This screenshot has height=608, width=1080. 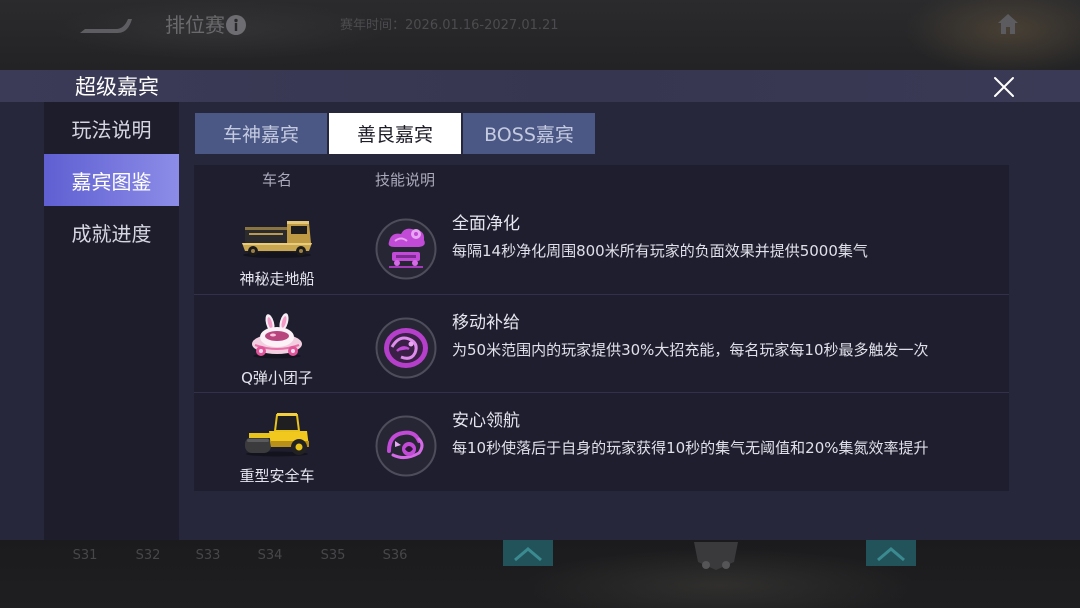 I want to click on season-time: 赛年时间：2026.01.16-2027.01.21, so click(x=449, y=25).